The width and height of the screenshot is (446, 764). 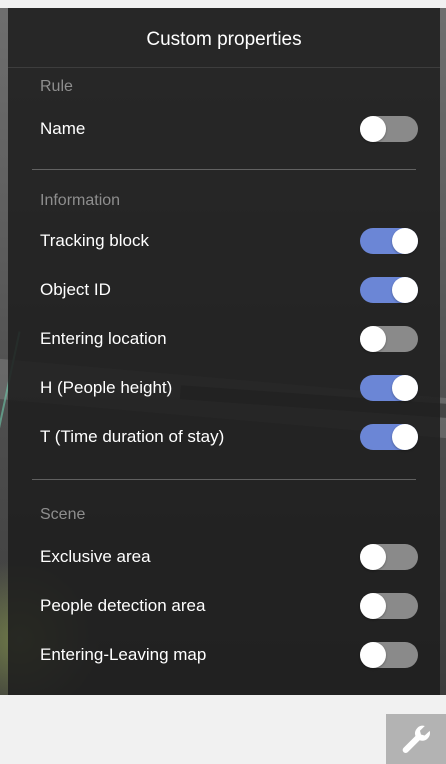 I want to click on panel-title: Custom properties, so click(x=224, y=38).